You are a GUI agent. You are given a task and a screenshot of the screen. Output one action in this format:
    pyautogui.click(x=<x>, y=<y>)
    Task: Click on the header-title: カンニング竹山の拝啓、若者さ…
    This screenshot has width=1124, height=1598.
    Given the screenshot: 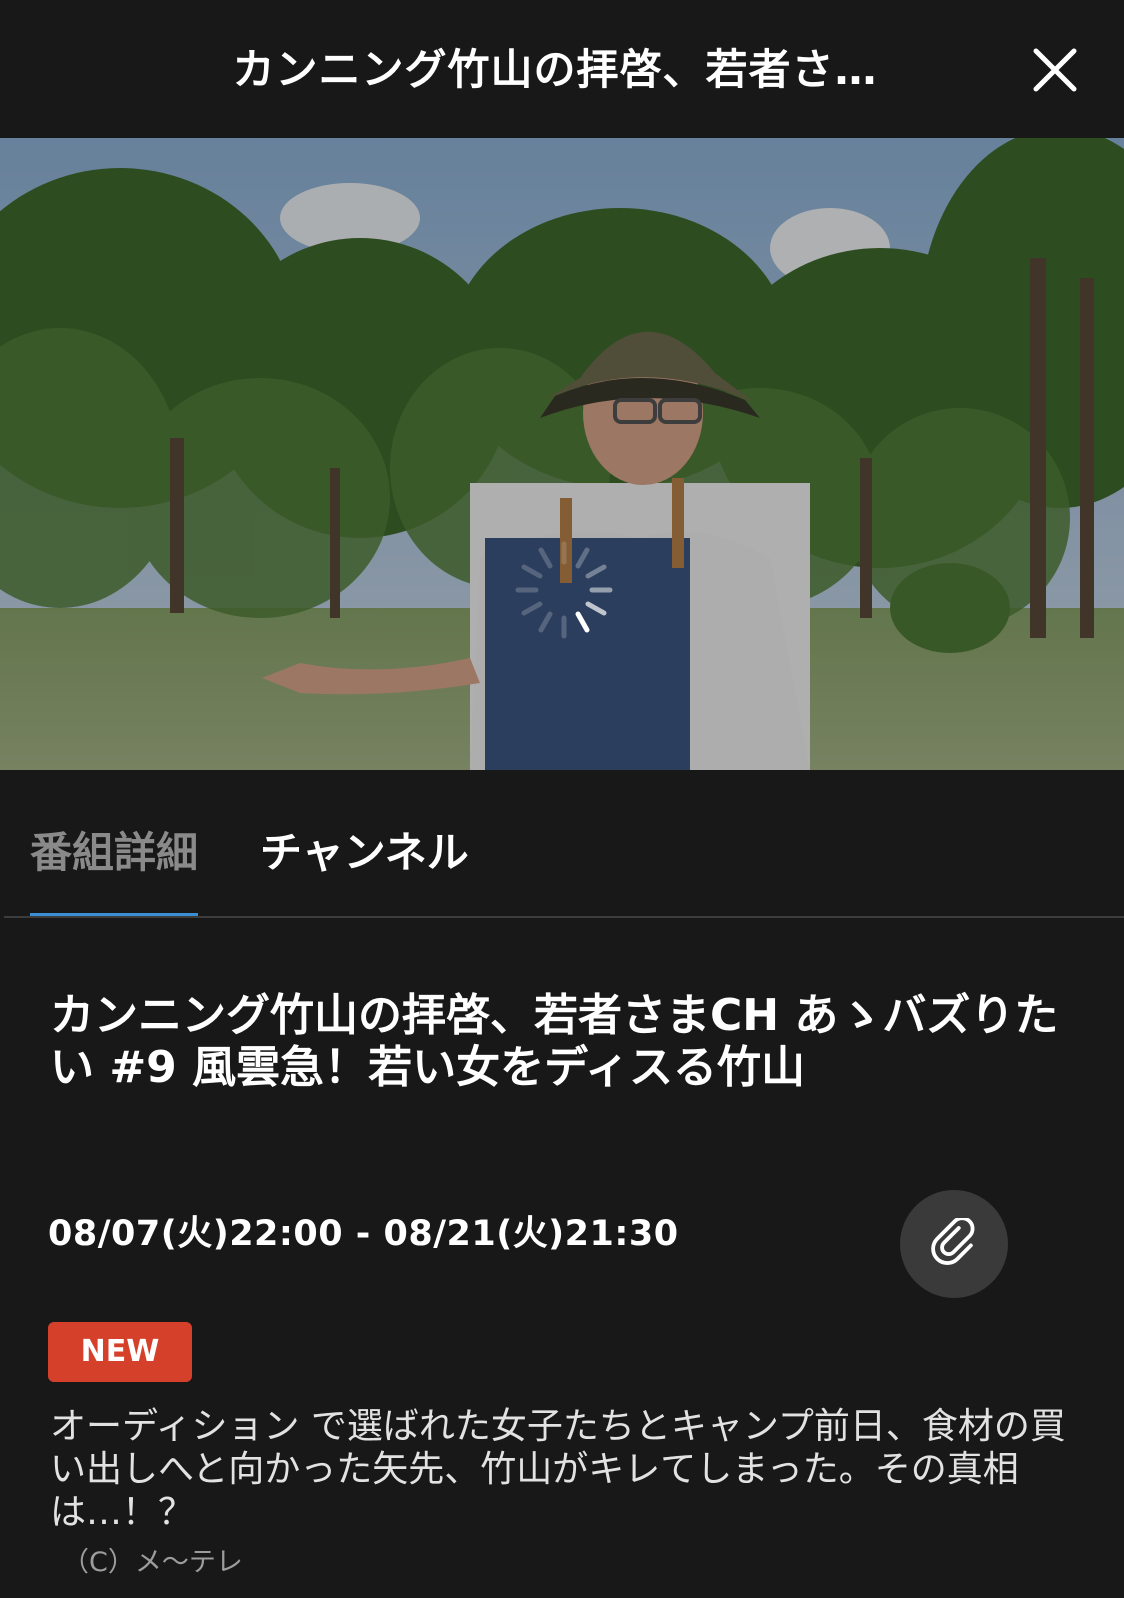 What is the action you would take?
    pyautogui.click(x=555, y=69)
    